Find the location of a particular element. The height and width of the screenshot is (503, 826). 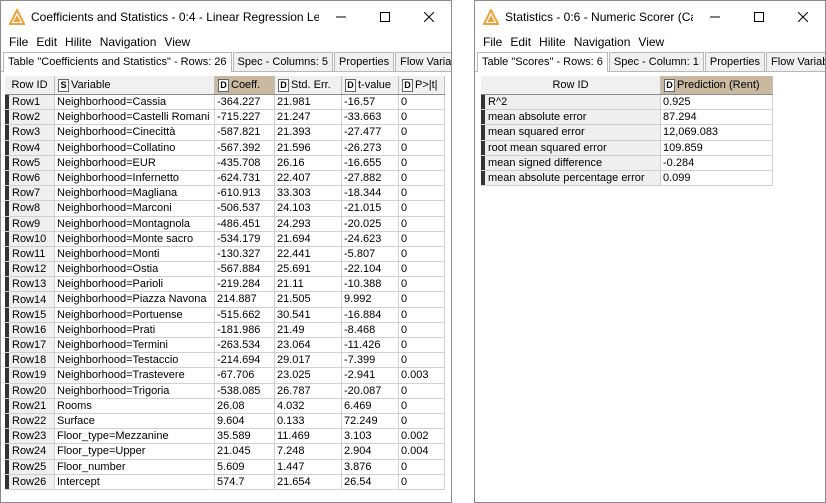

table-cell: -715.227 is located at coordinates (245, 118).